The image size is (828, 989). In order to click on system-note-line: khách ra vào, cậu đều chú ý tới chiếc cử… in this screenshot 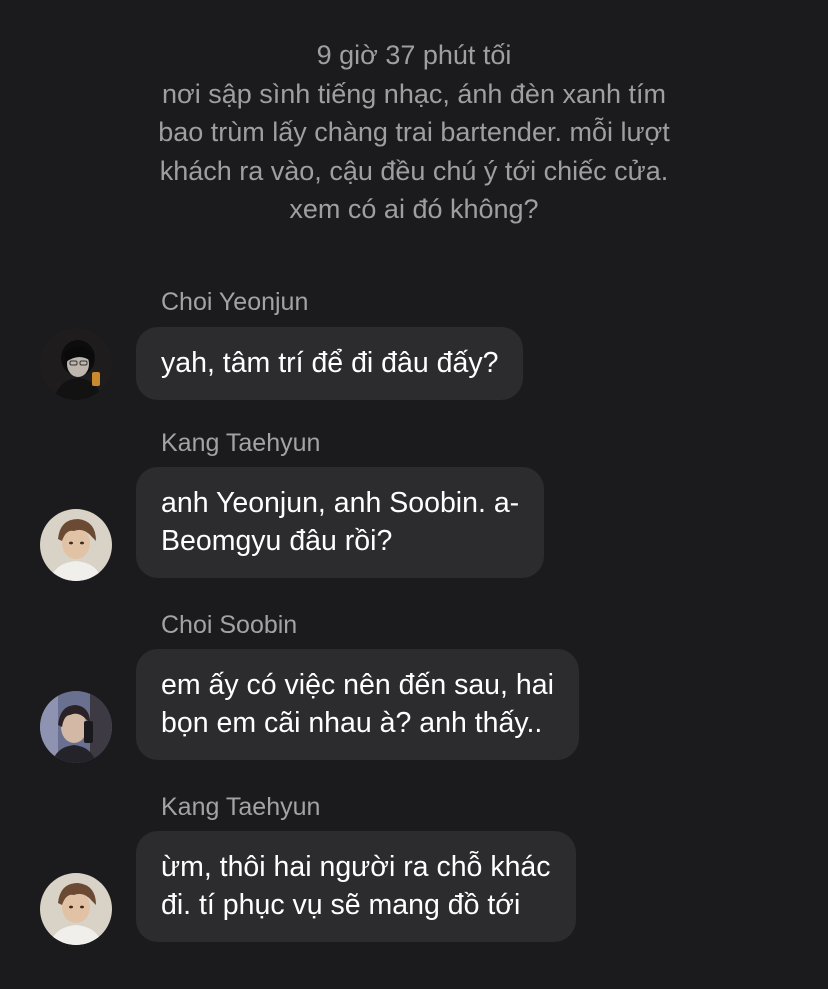, I will do `click(414, 170)`.